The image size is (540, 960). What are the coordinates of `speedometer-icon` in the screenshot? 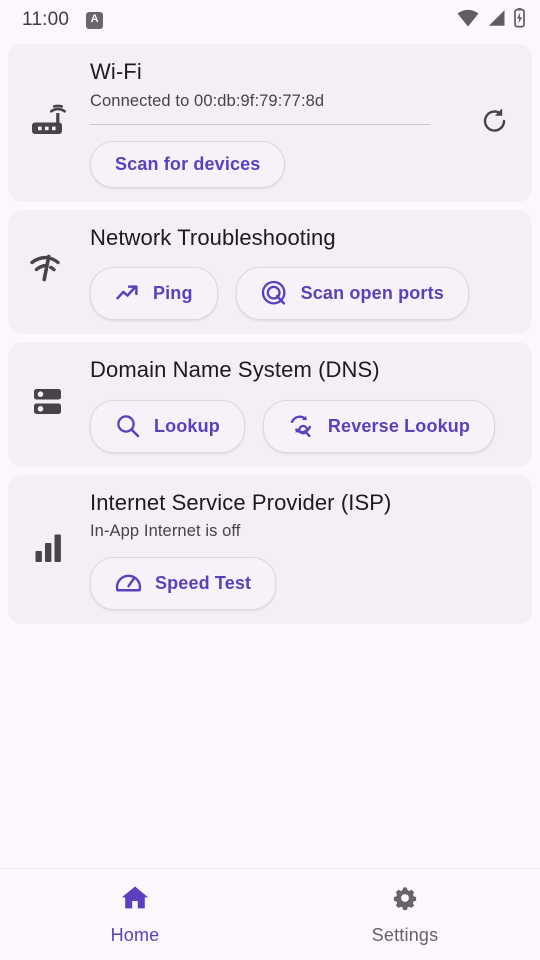 It's located at (128, 583).